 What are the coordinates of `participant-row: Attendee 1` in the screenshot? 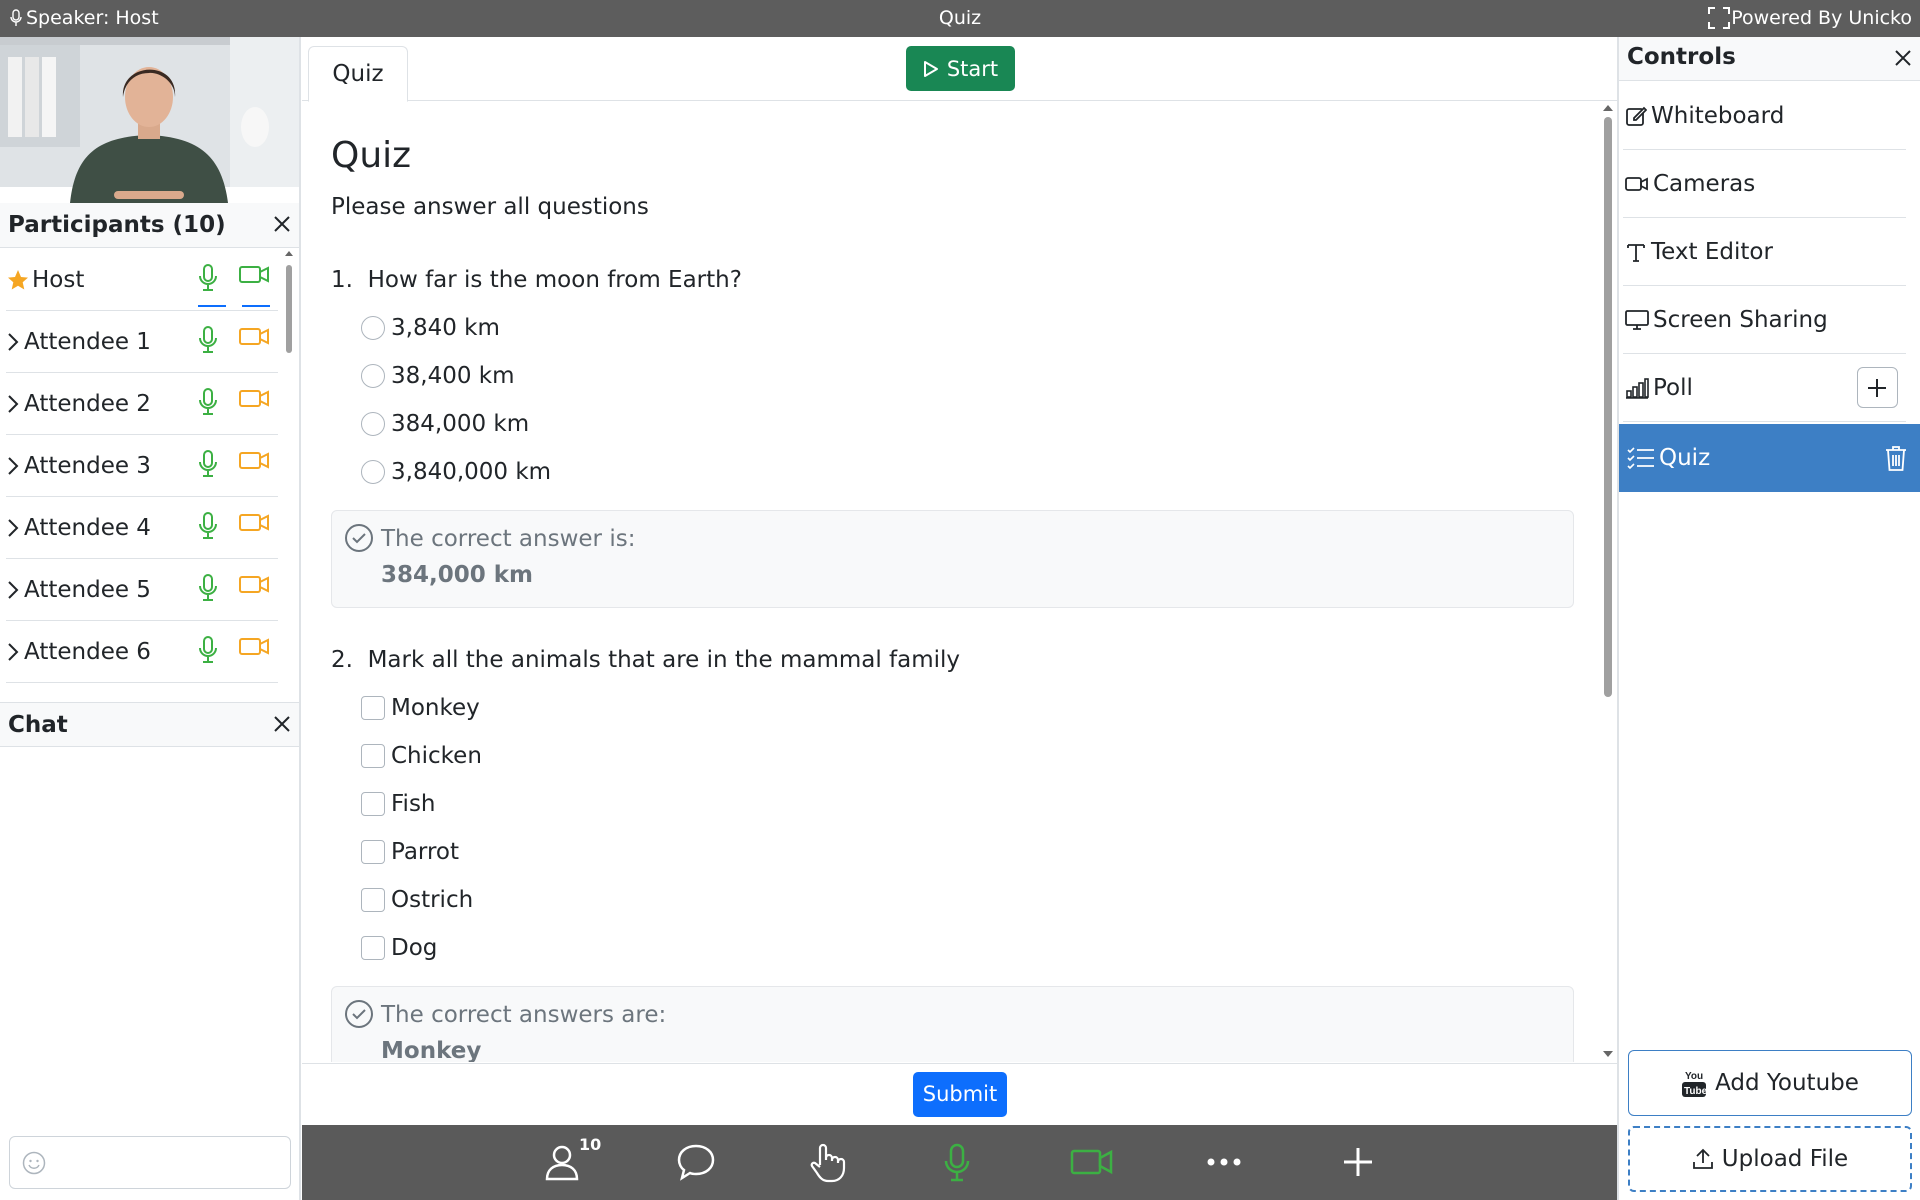 It's located at (142, 342).